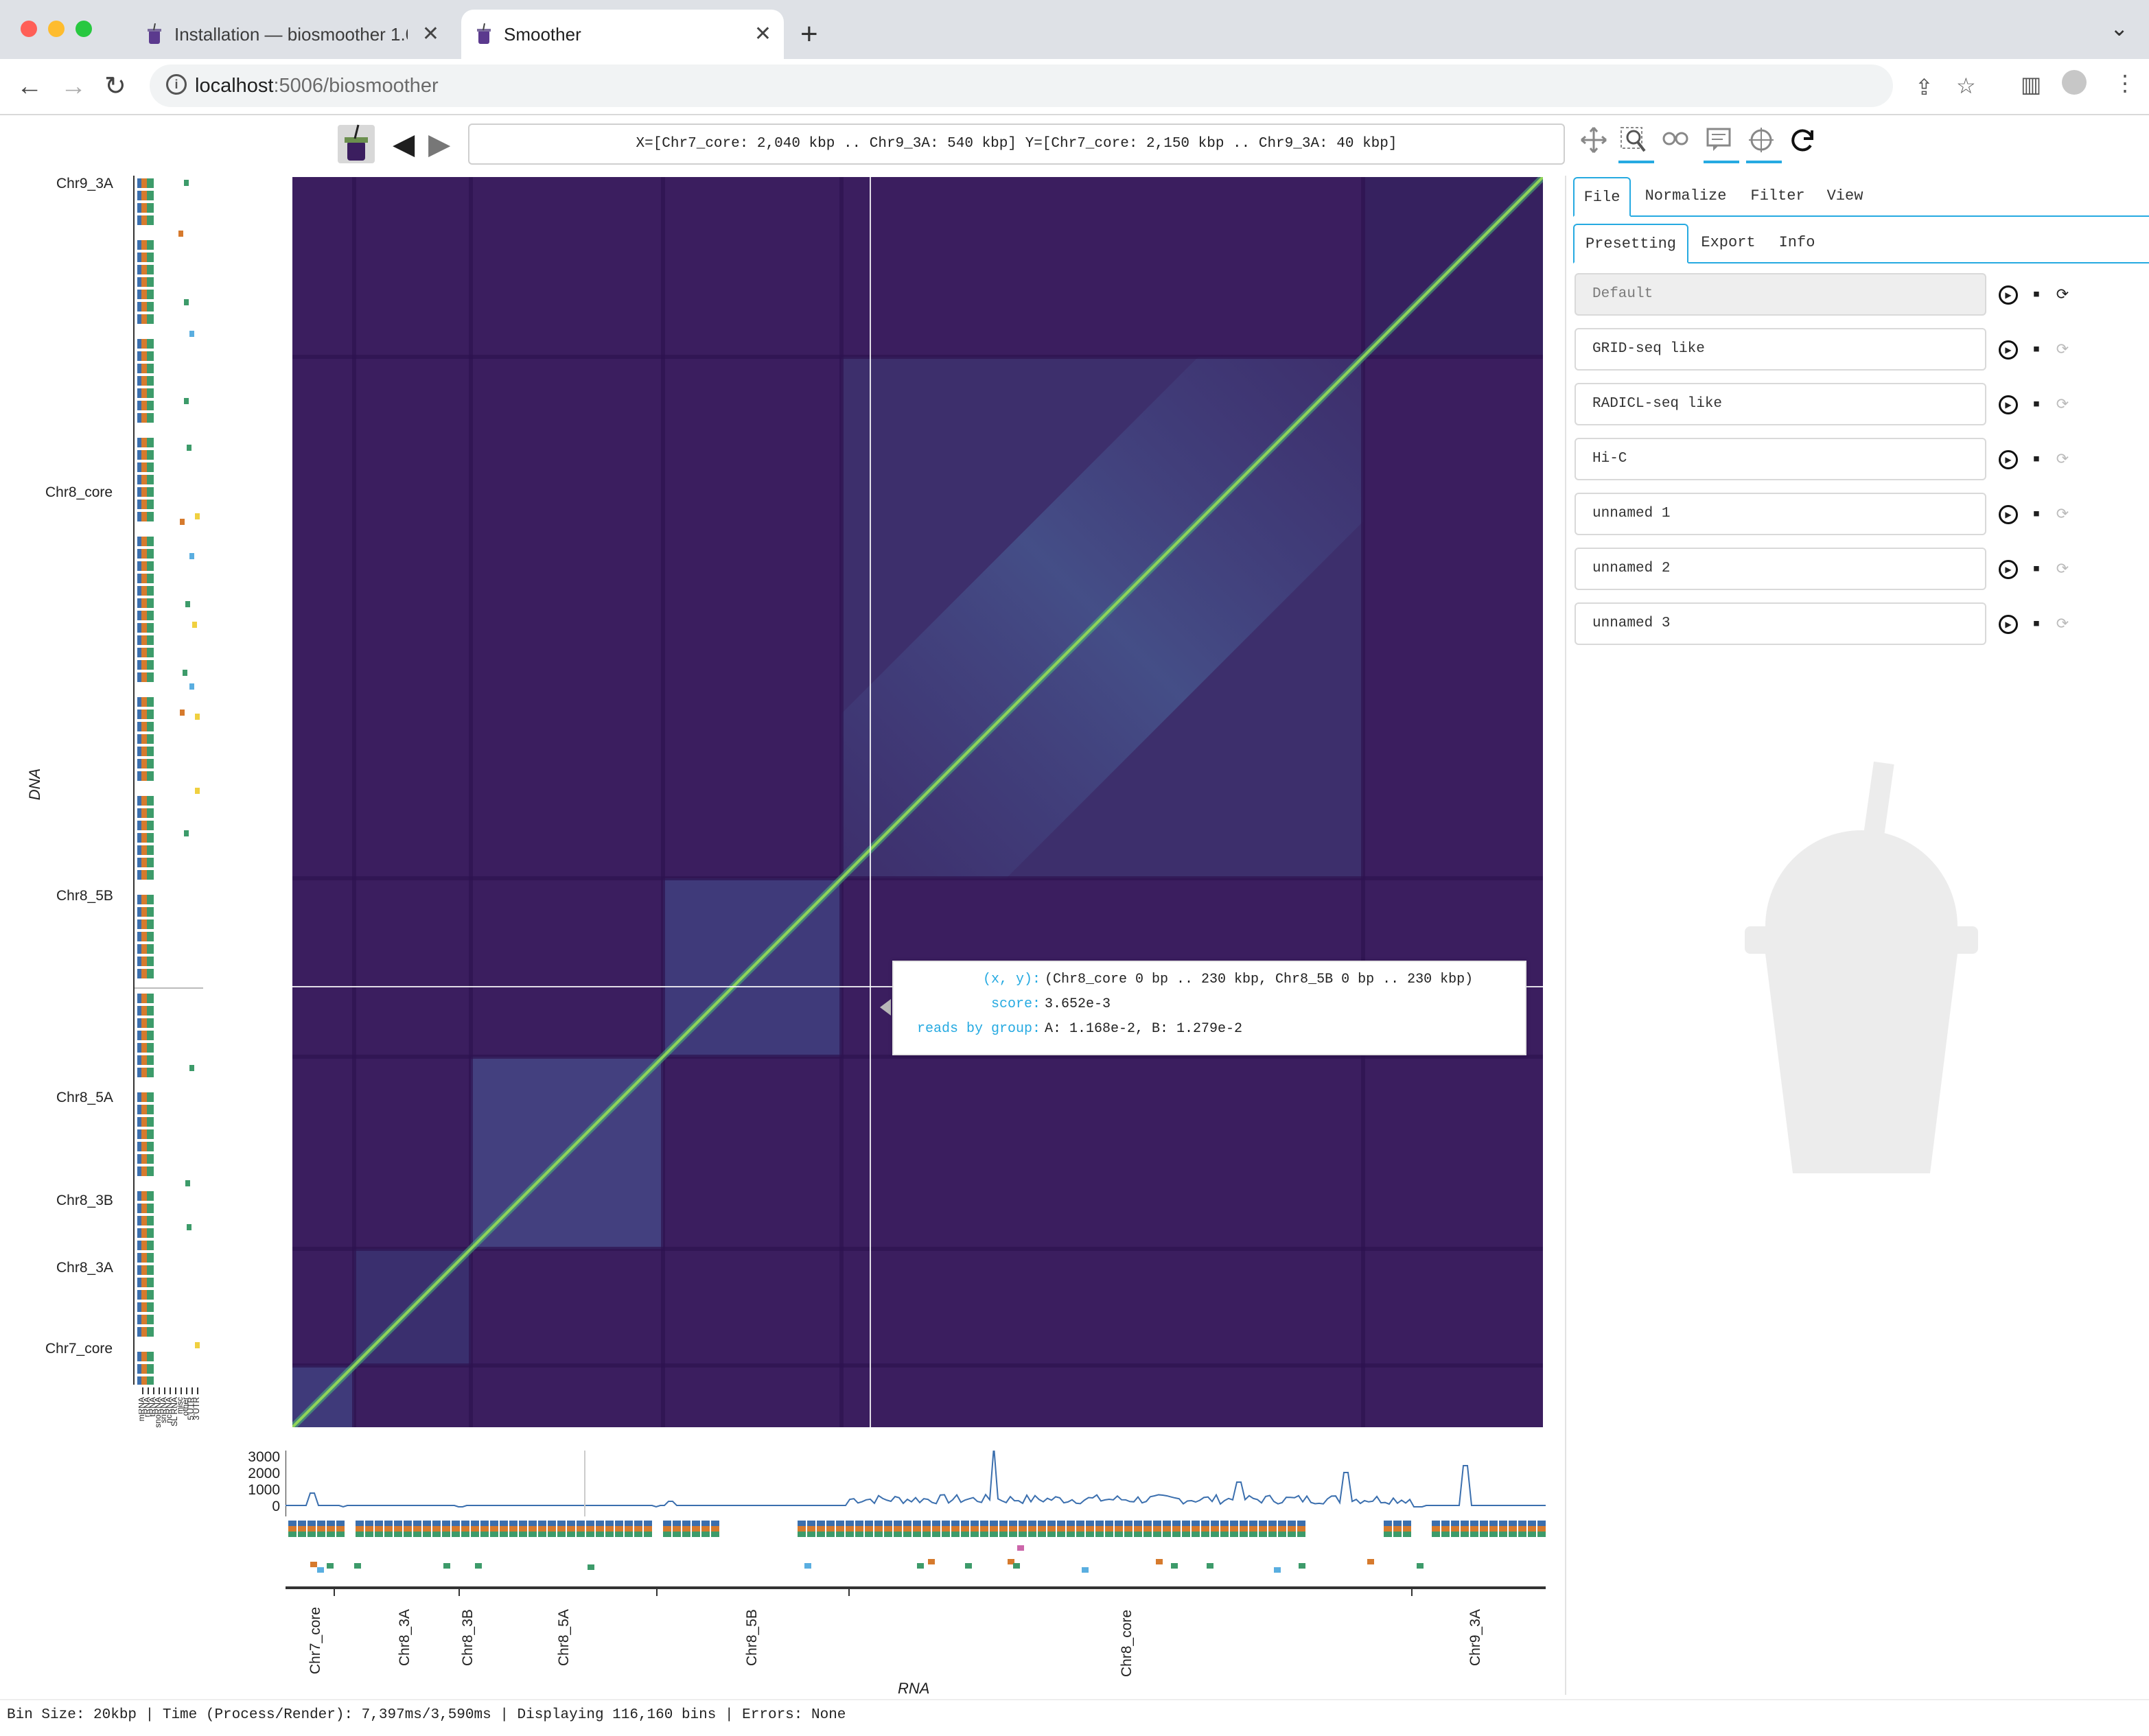 Image resolution: width=2149 pixels, height=1736 pixels. What do you see at coordinates (439, 145) in the screenshot?
I see `redo-arrow-icon: ▶` at bounding box center [439, 145].